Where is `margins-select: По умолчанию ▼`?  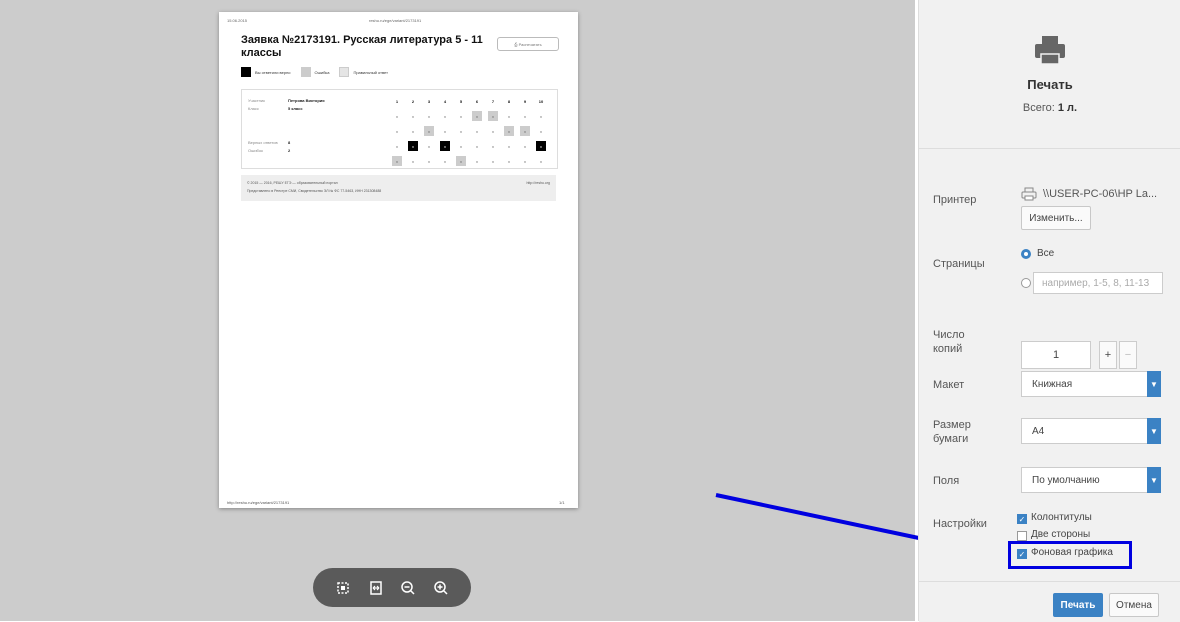
margins-select: По умолчанию ▼ is located at coordinates (1091, 480).